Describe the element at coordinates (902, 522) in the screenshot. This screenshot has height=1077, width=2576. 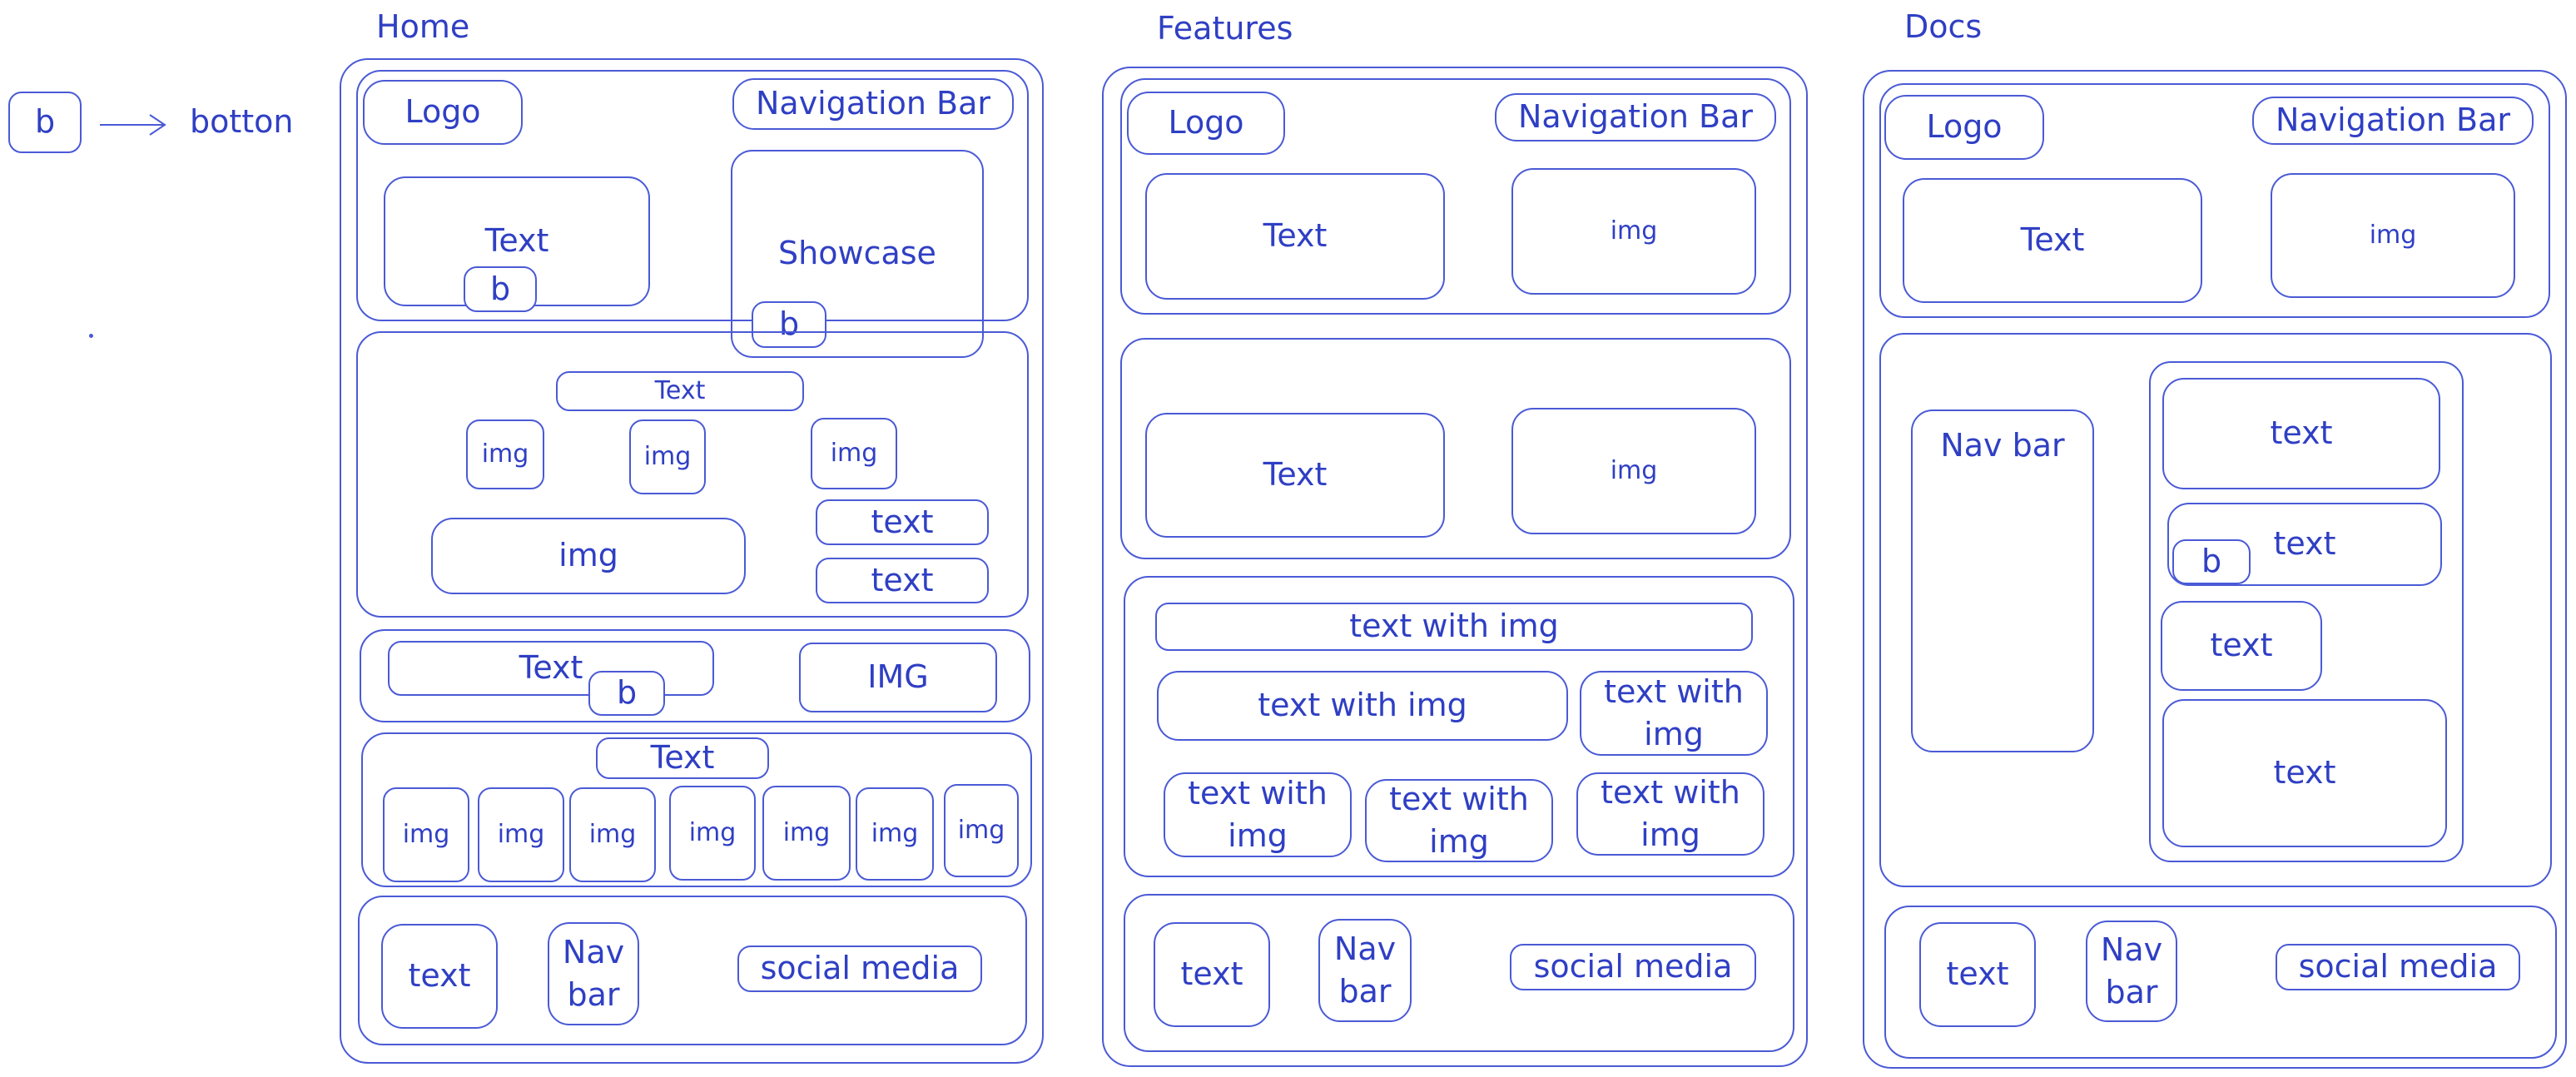
I see `home-s2-text-1: text` at that location.